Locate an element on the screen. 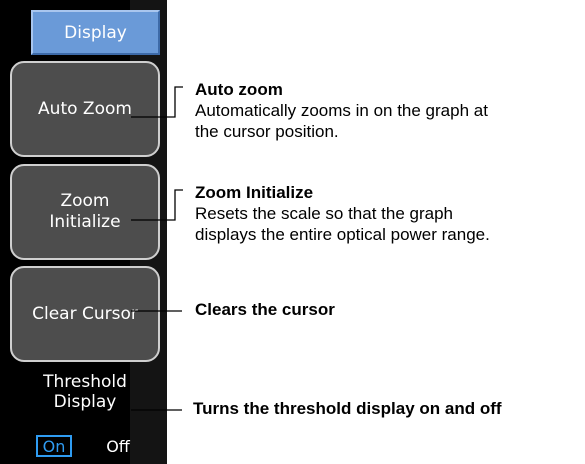  zoom-initialize-annotation-title: Zoom Initialize is located at coordinates (254, 192).